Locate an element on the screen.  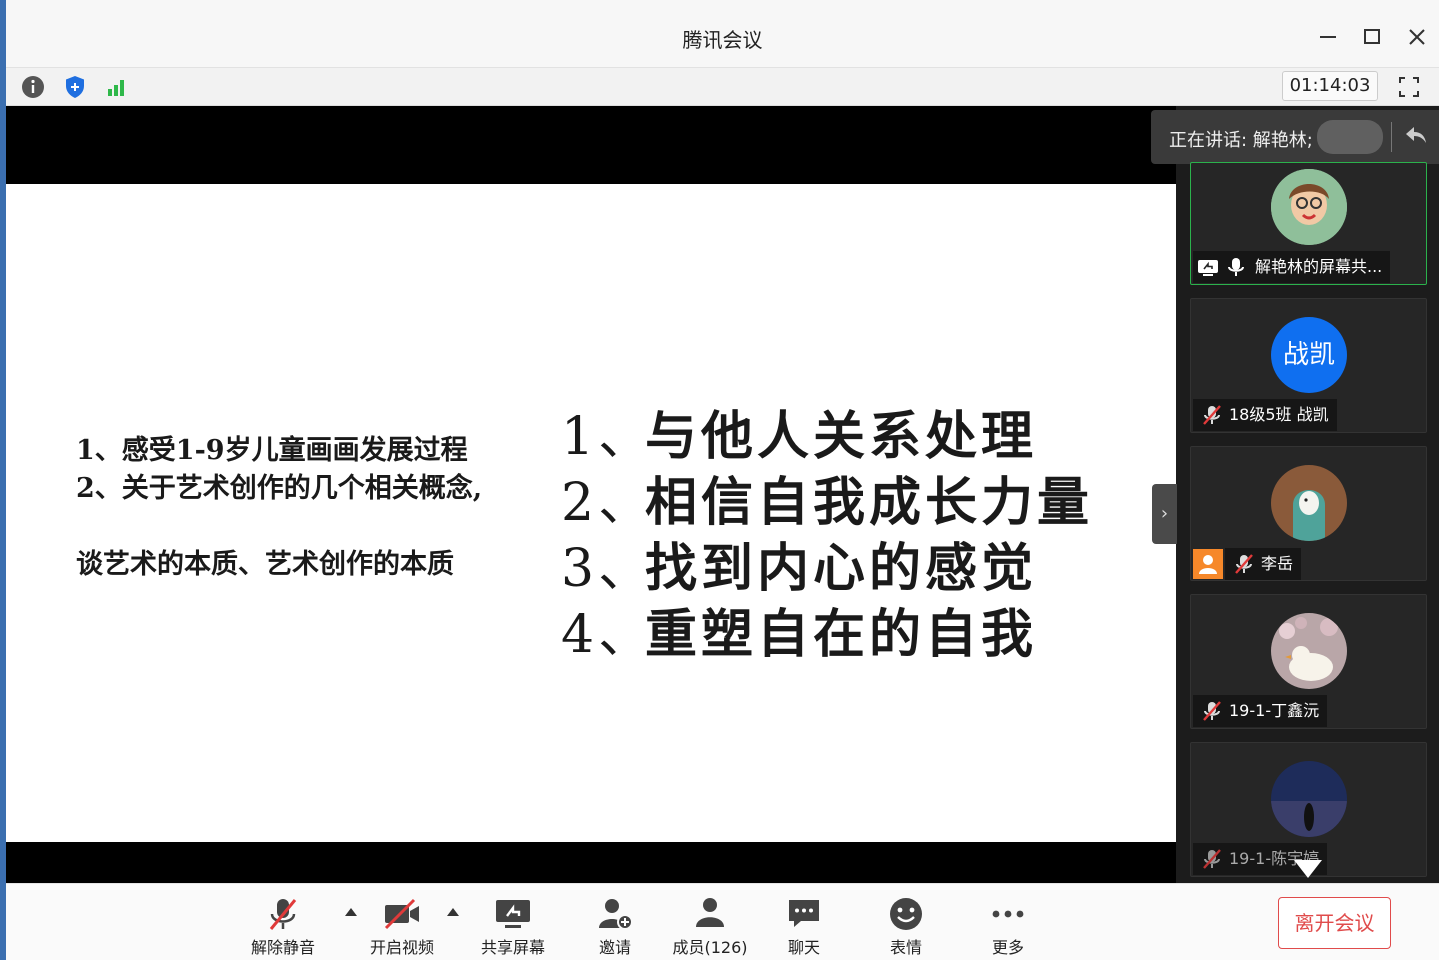
window-title: 腾讯会议 is located at coordinates (722, 40).